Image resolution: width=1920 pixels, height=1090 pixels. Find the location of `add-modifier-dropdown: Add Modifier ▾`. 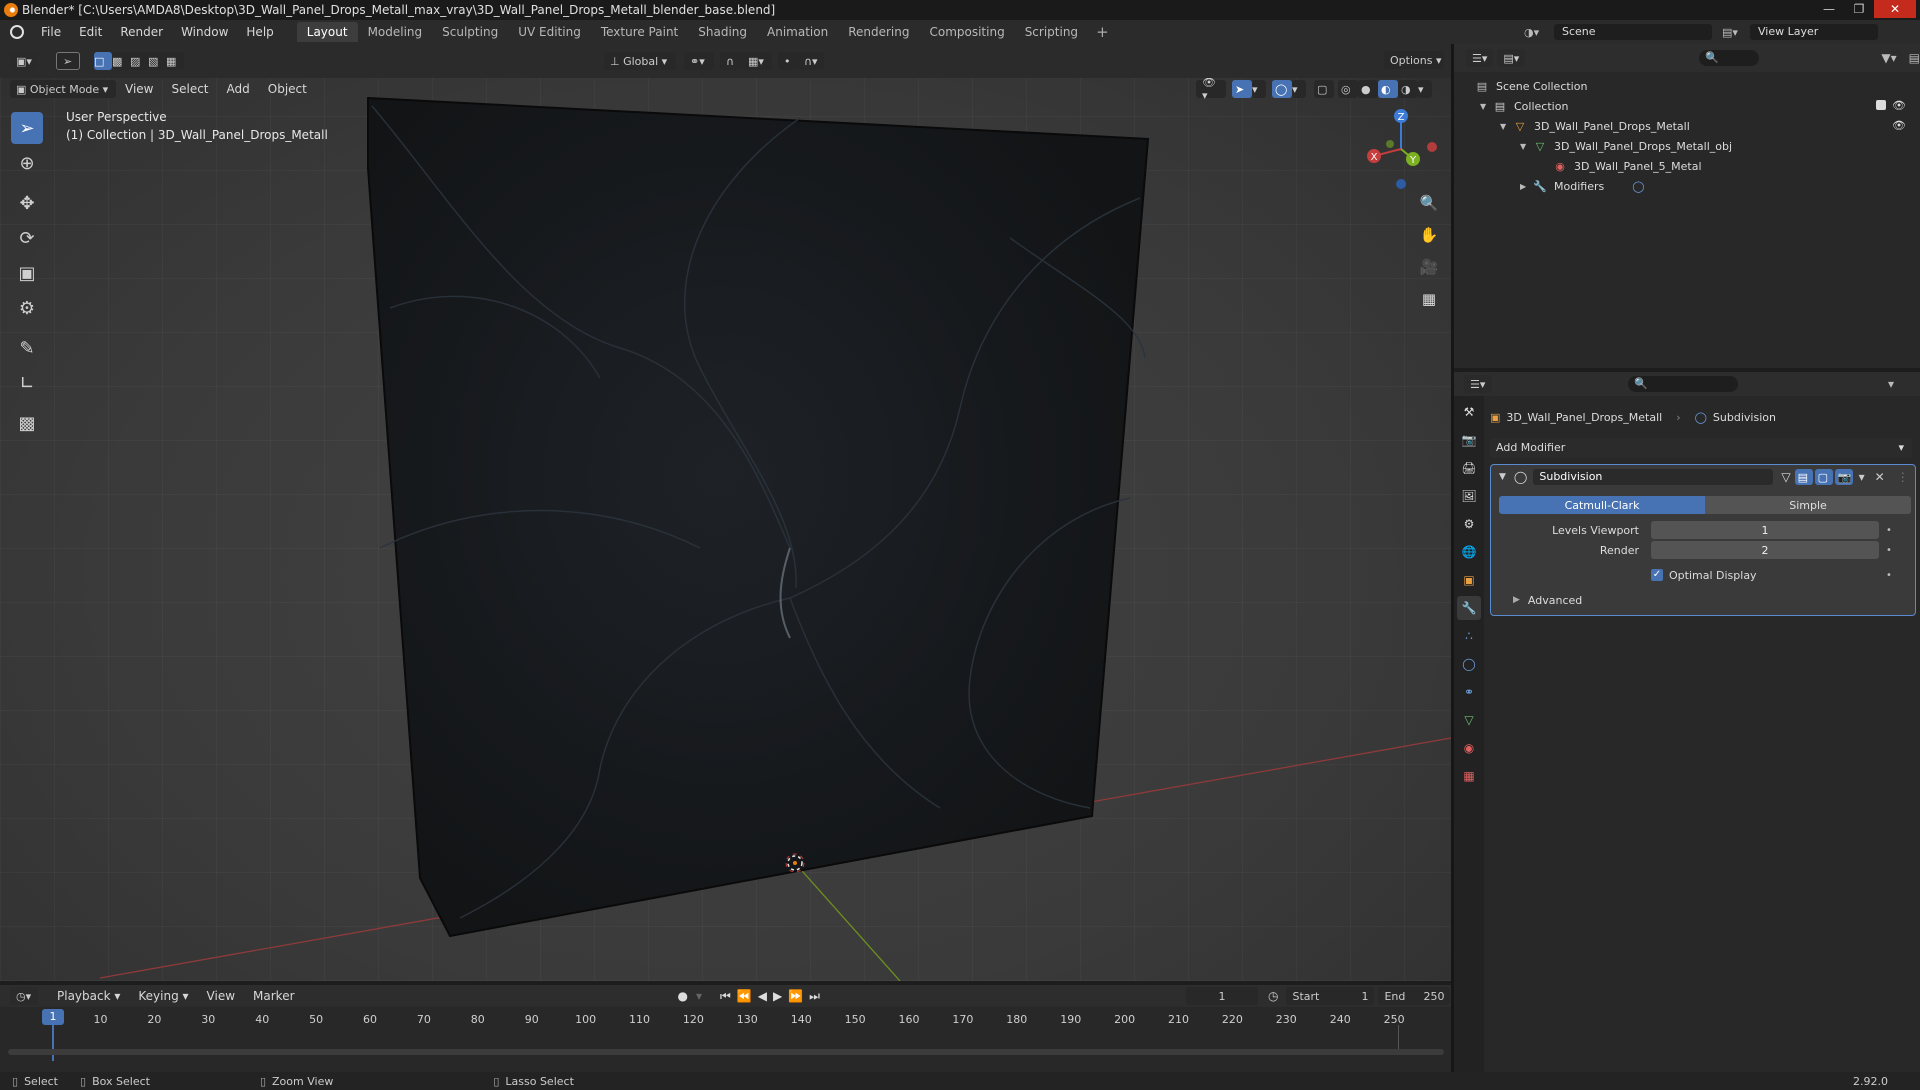

add-modifier-dropdown: Add Modifier ▾ is located at coordinates (1701, 448).